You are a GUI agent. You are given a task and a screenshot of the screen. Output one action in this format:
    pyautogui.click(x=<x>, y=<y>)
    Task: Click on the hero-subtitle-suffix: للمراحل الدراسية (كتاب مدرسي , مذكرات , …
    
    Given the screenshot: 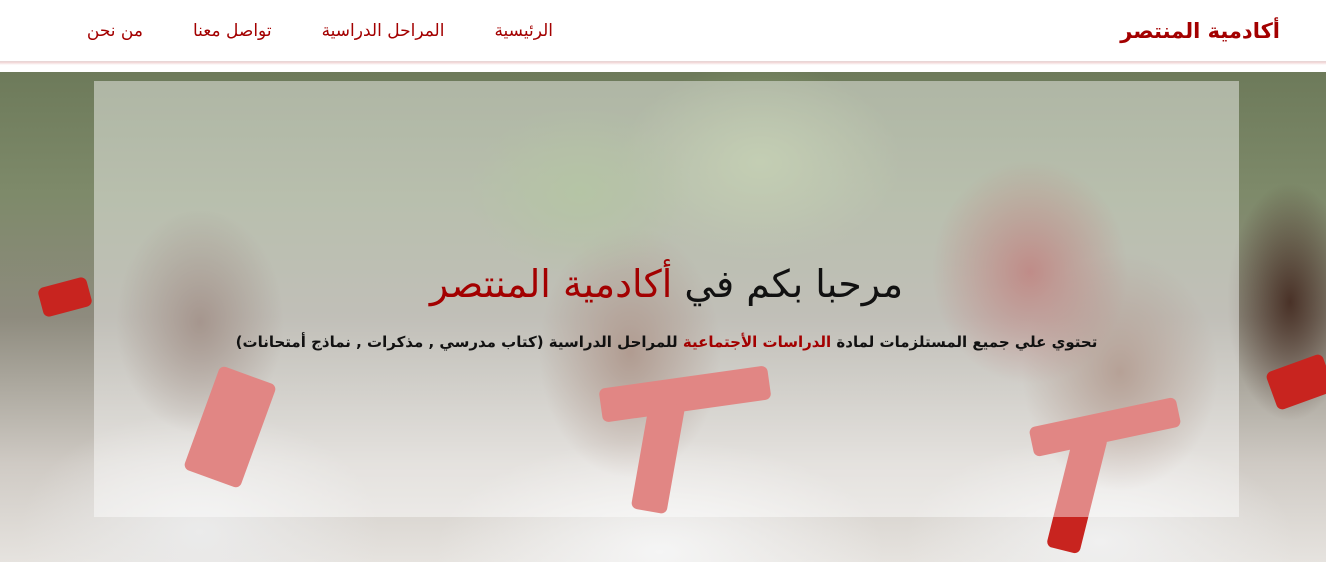 What is the action you would take?
    pyautogui.click(x=459, y=342)
    